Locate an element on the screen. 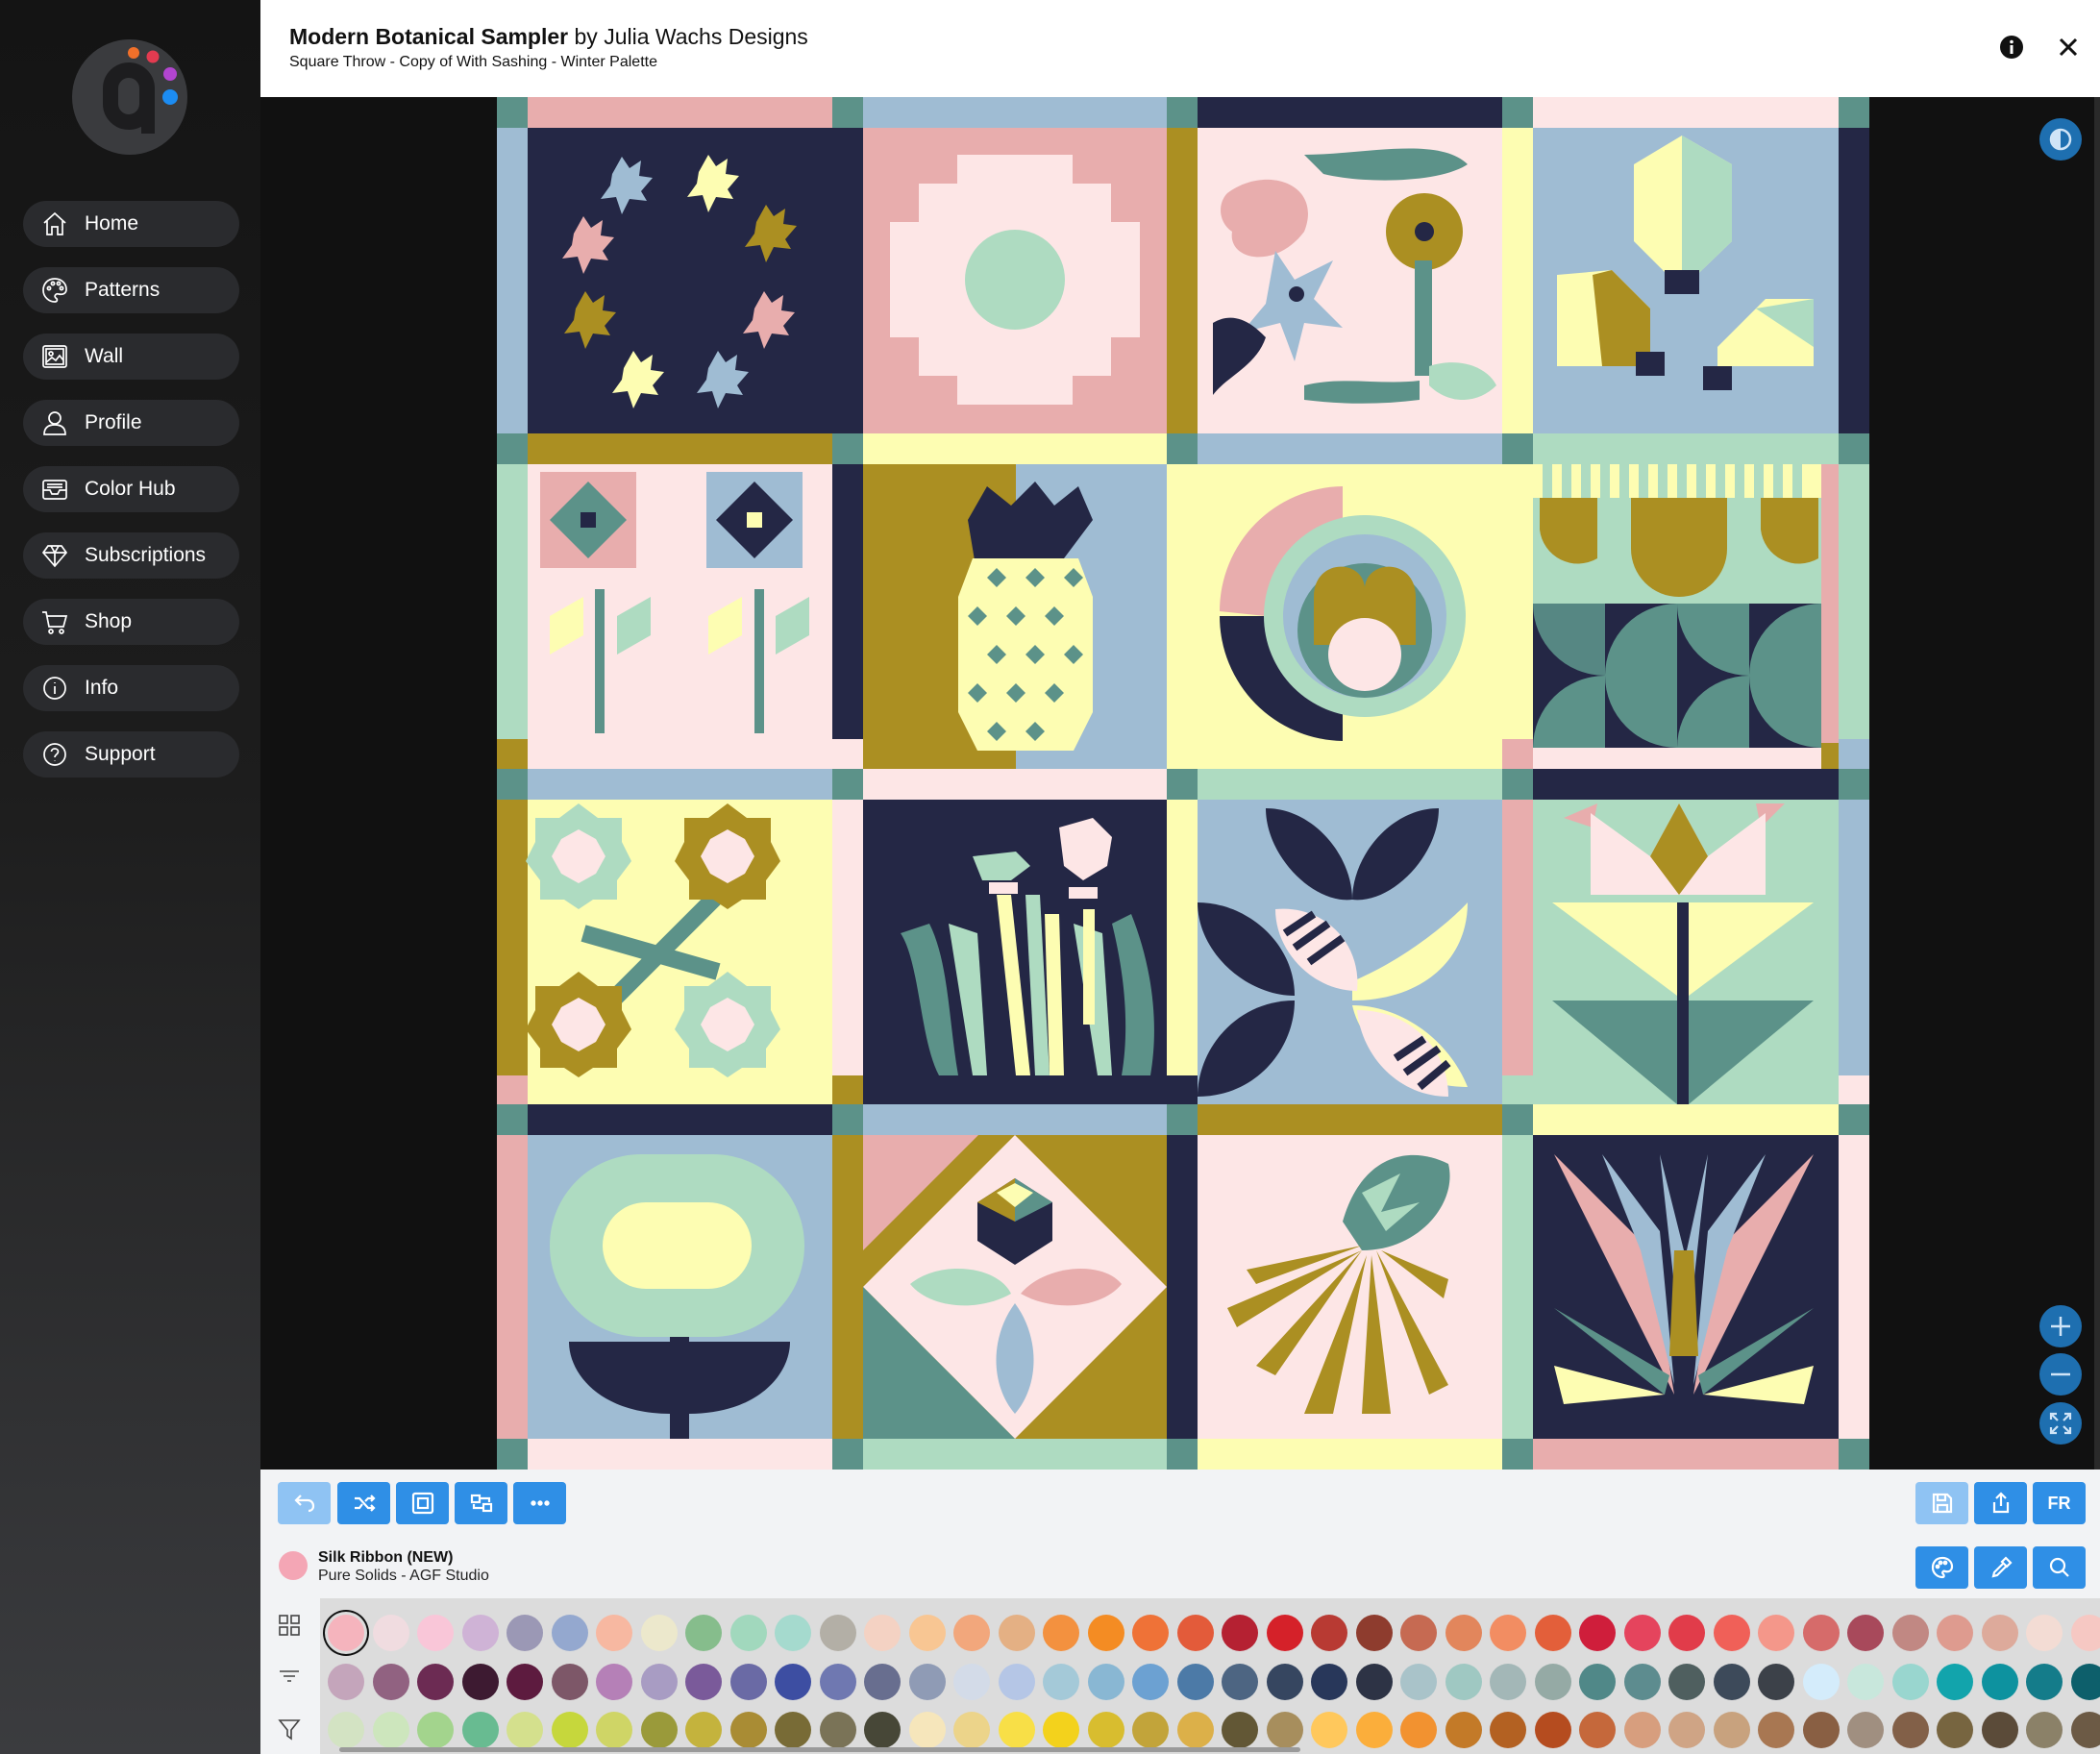 This screenshot has width=2100, height=1754. contrast-toggle-button is located at coordinates (2060, 139).